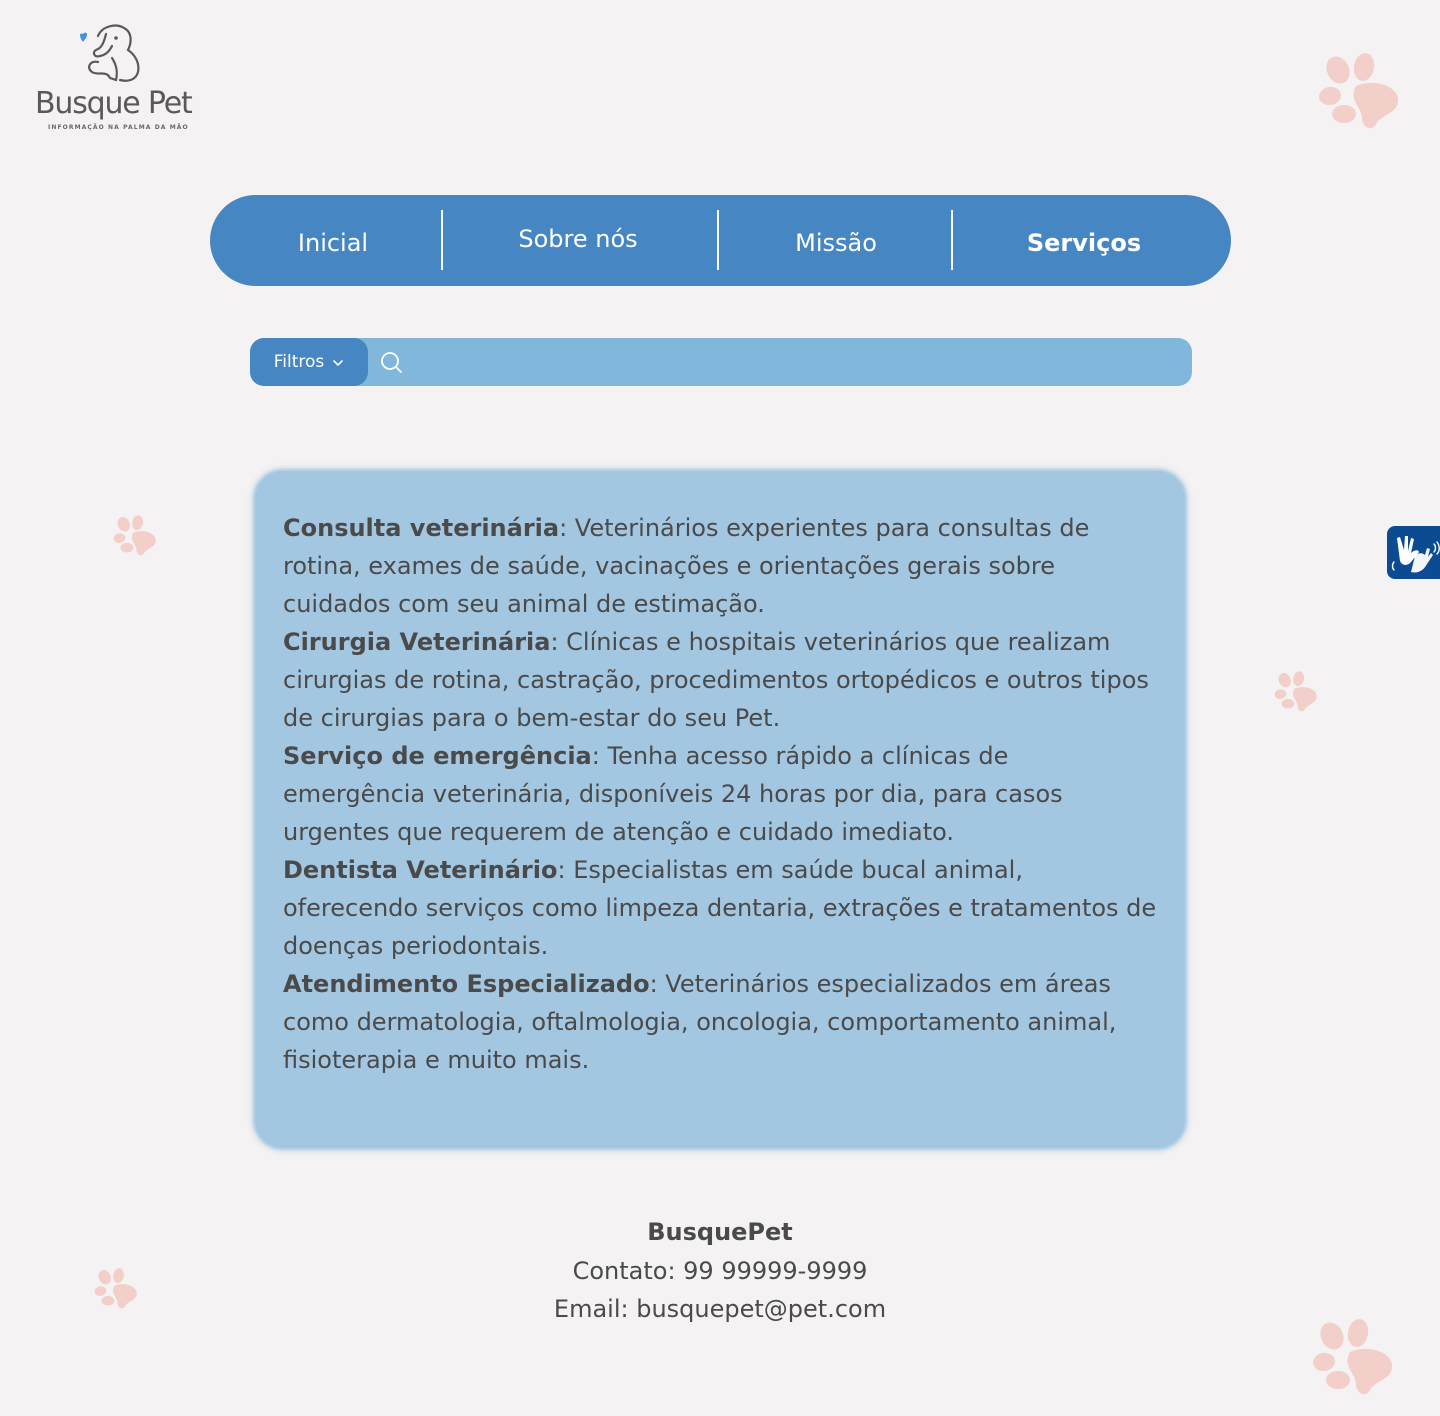 The height and width of the screenshot is (1416, 1440). I want to click on nav-item-missao: Missão, so click(836, 243).